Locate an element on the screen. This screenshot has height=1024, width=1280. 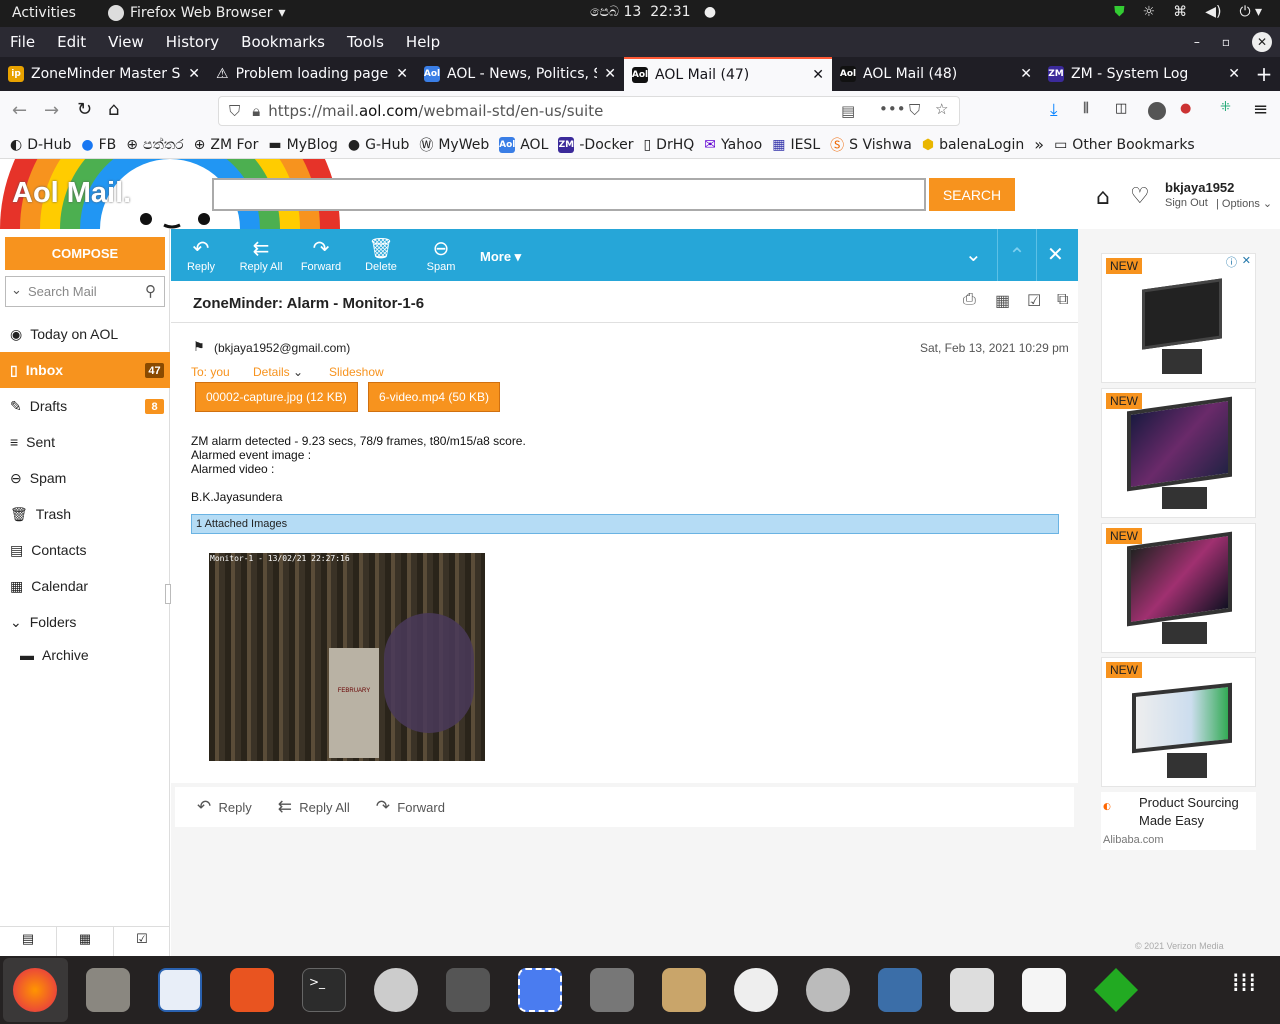
tab-aol-mail-48: Aol AOL Mail (48) ✕ is located at coordinates (936, 74).